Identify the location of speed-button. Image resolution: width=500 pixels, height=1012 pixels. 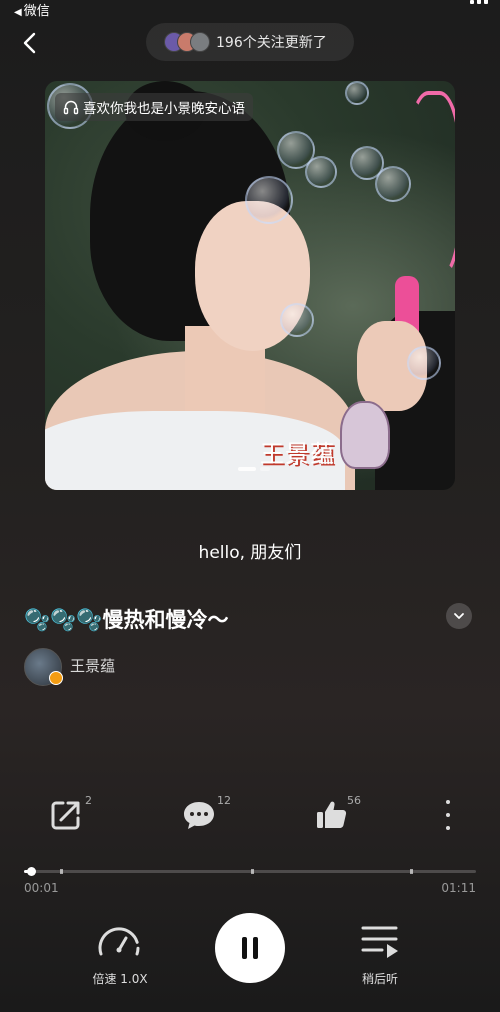
(119, 942).